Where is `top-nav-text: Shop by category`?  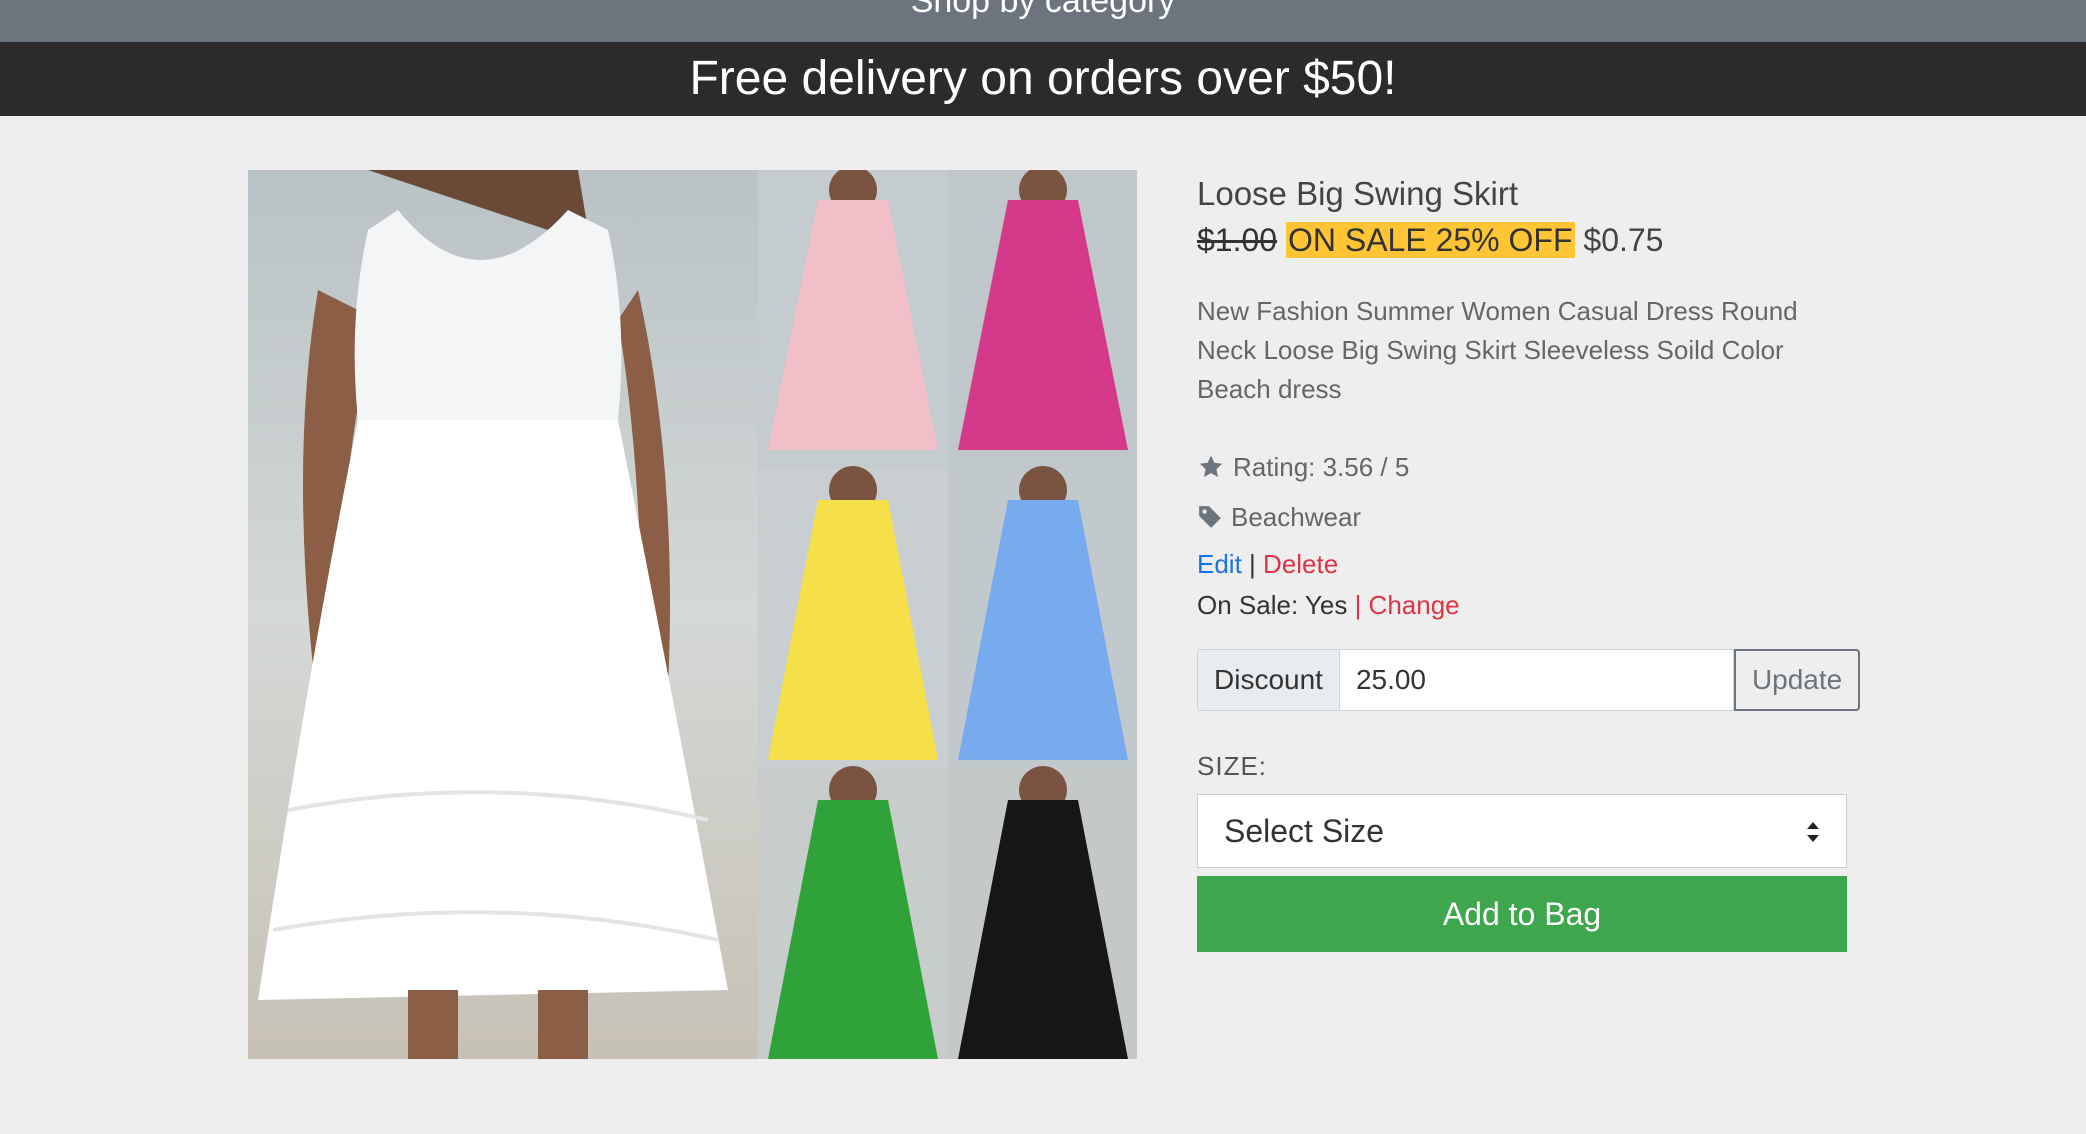 top-nav-text: Shop by category is located at coordinates (1043, 10).